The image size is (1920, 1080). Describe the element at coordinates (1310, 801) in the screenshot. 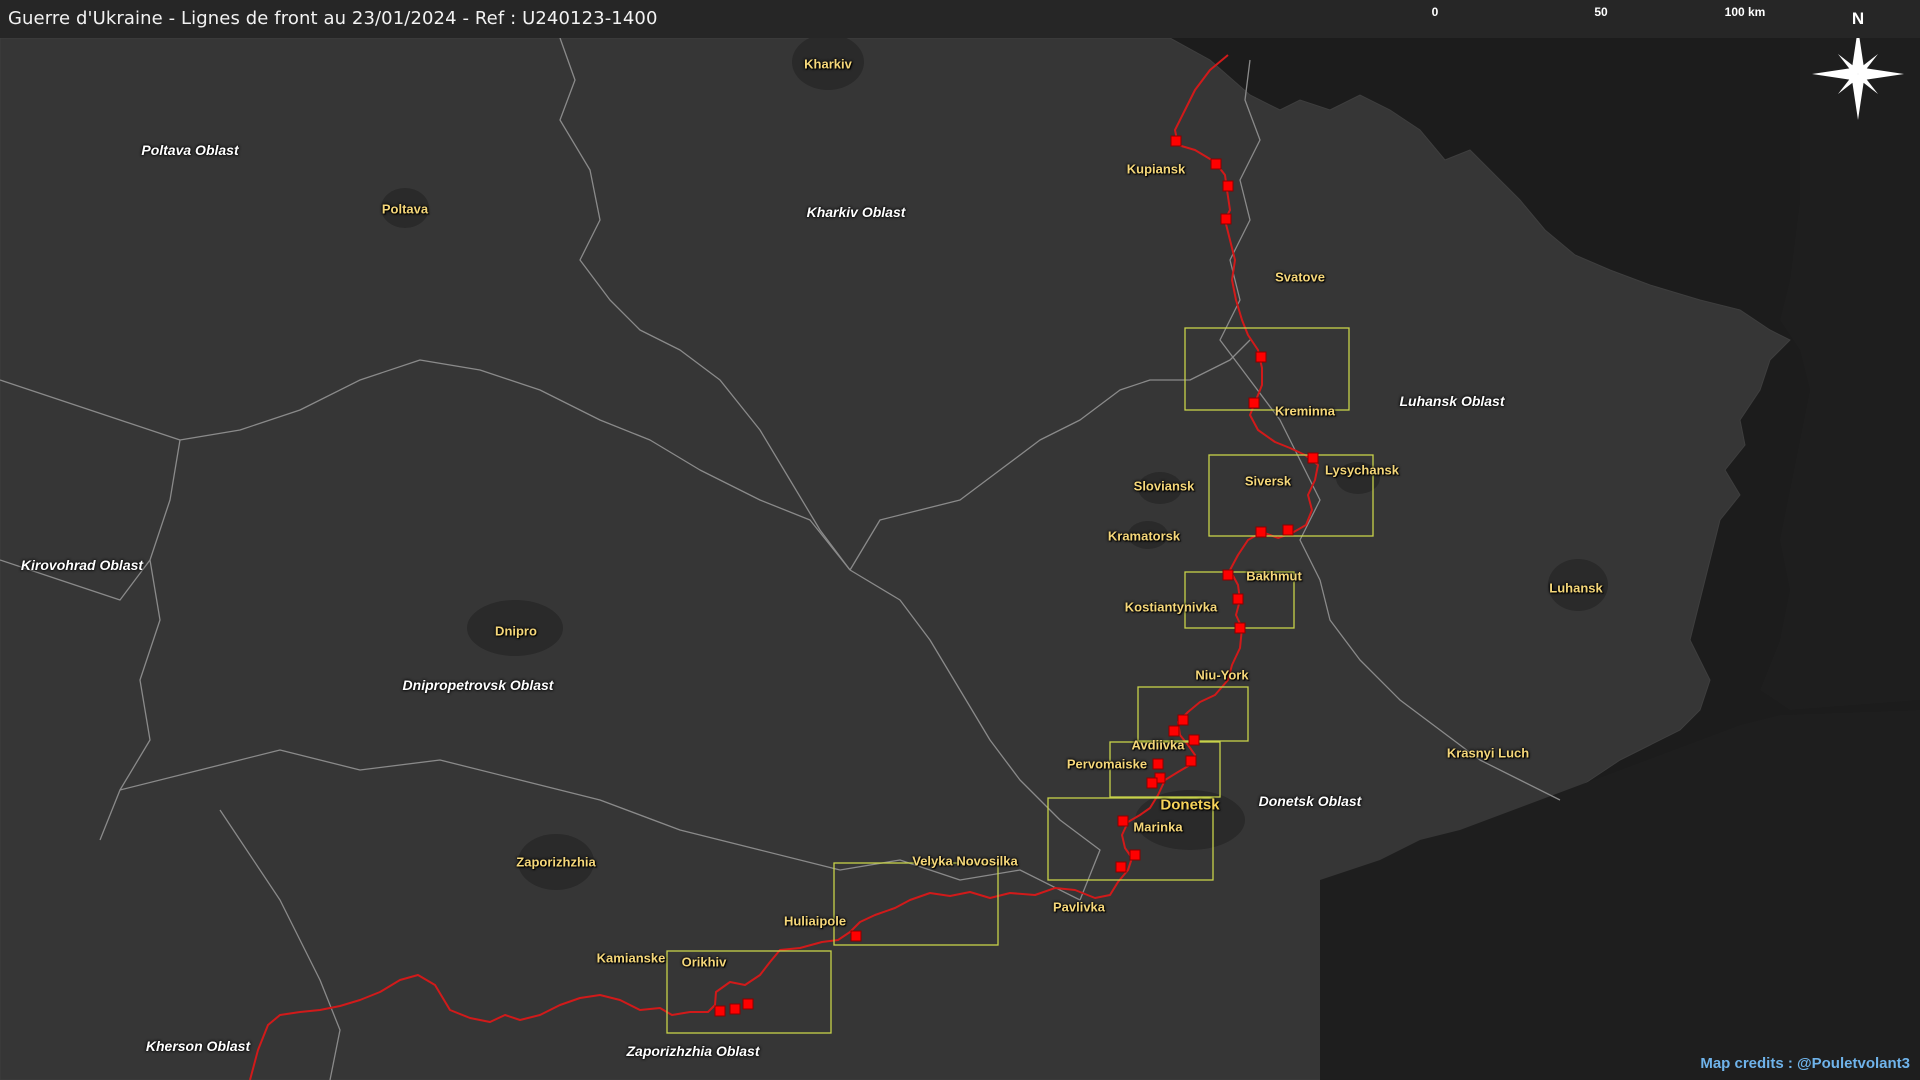

I see `oblast-label-donetsk: Donetsk Oblast` at that location.